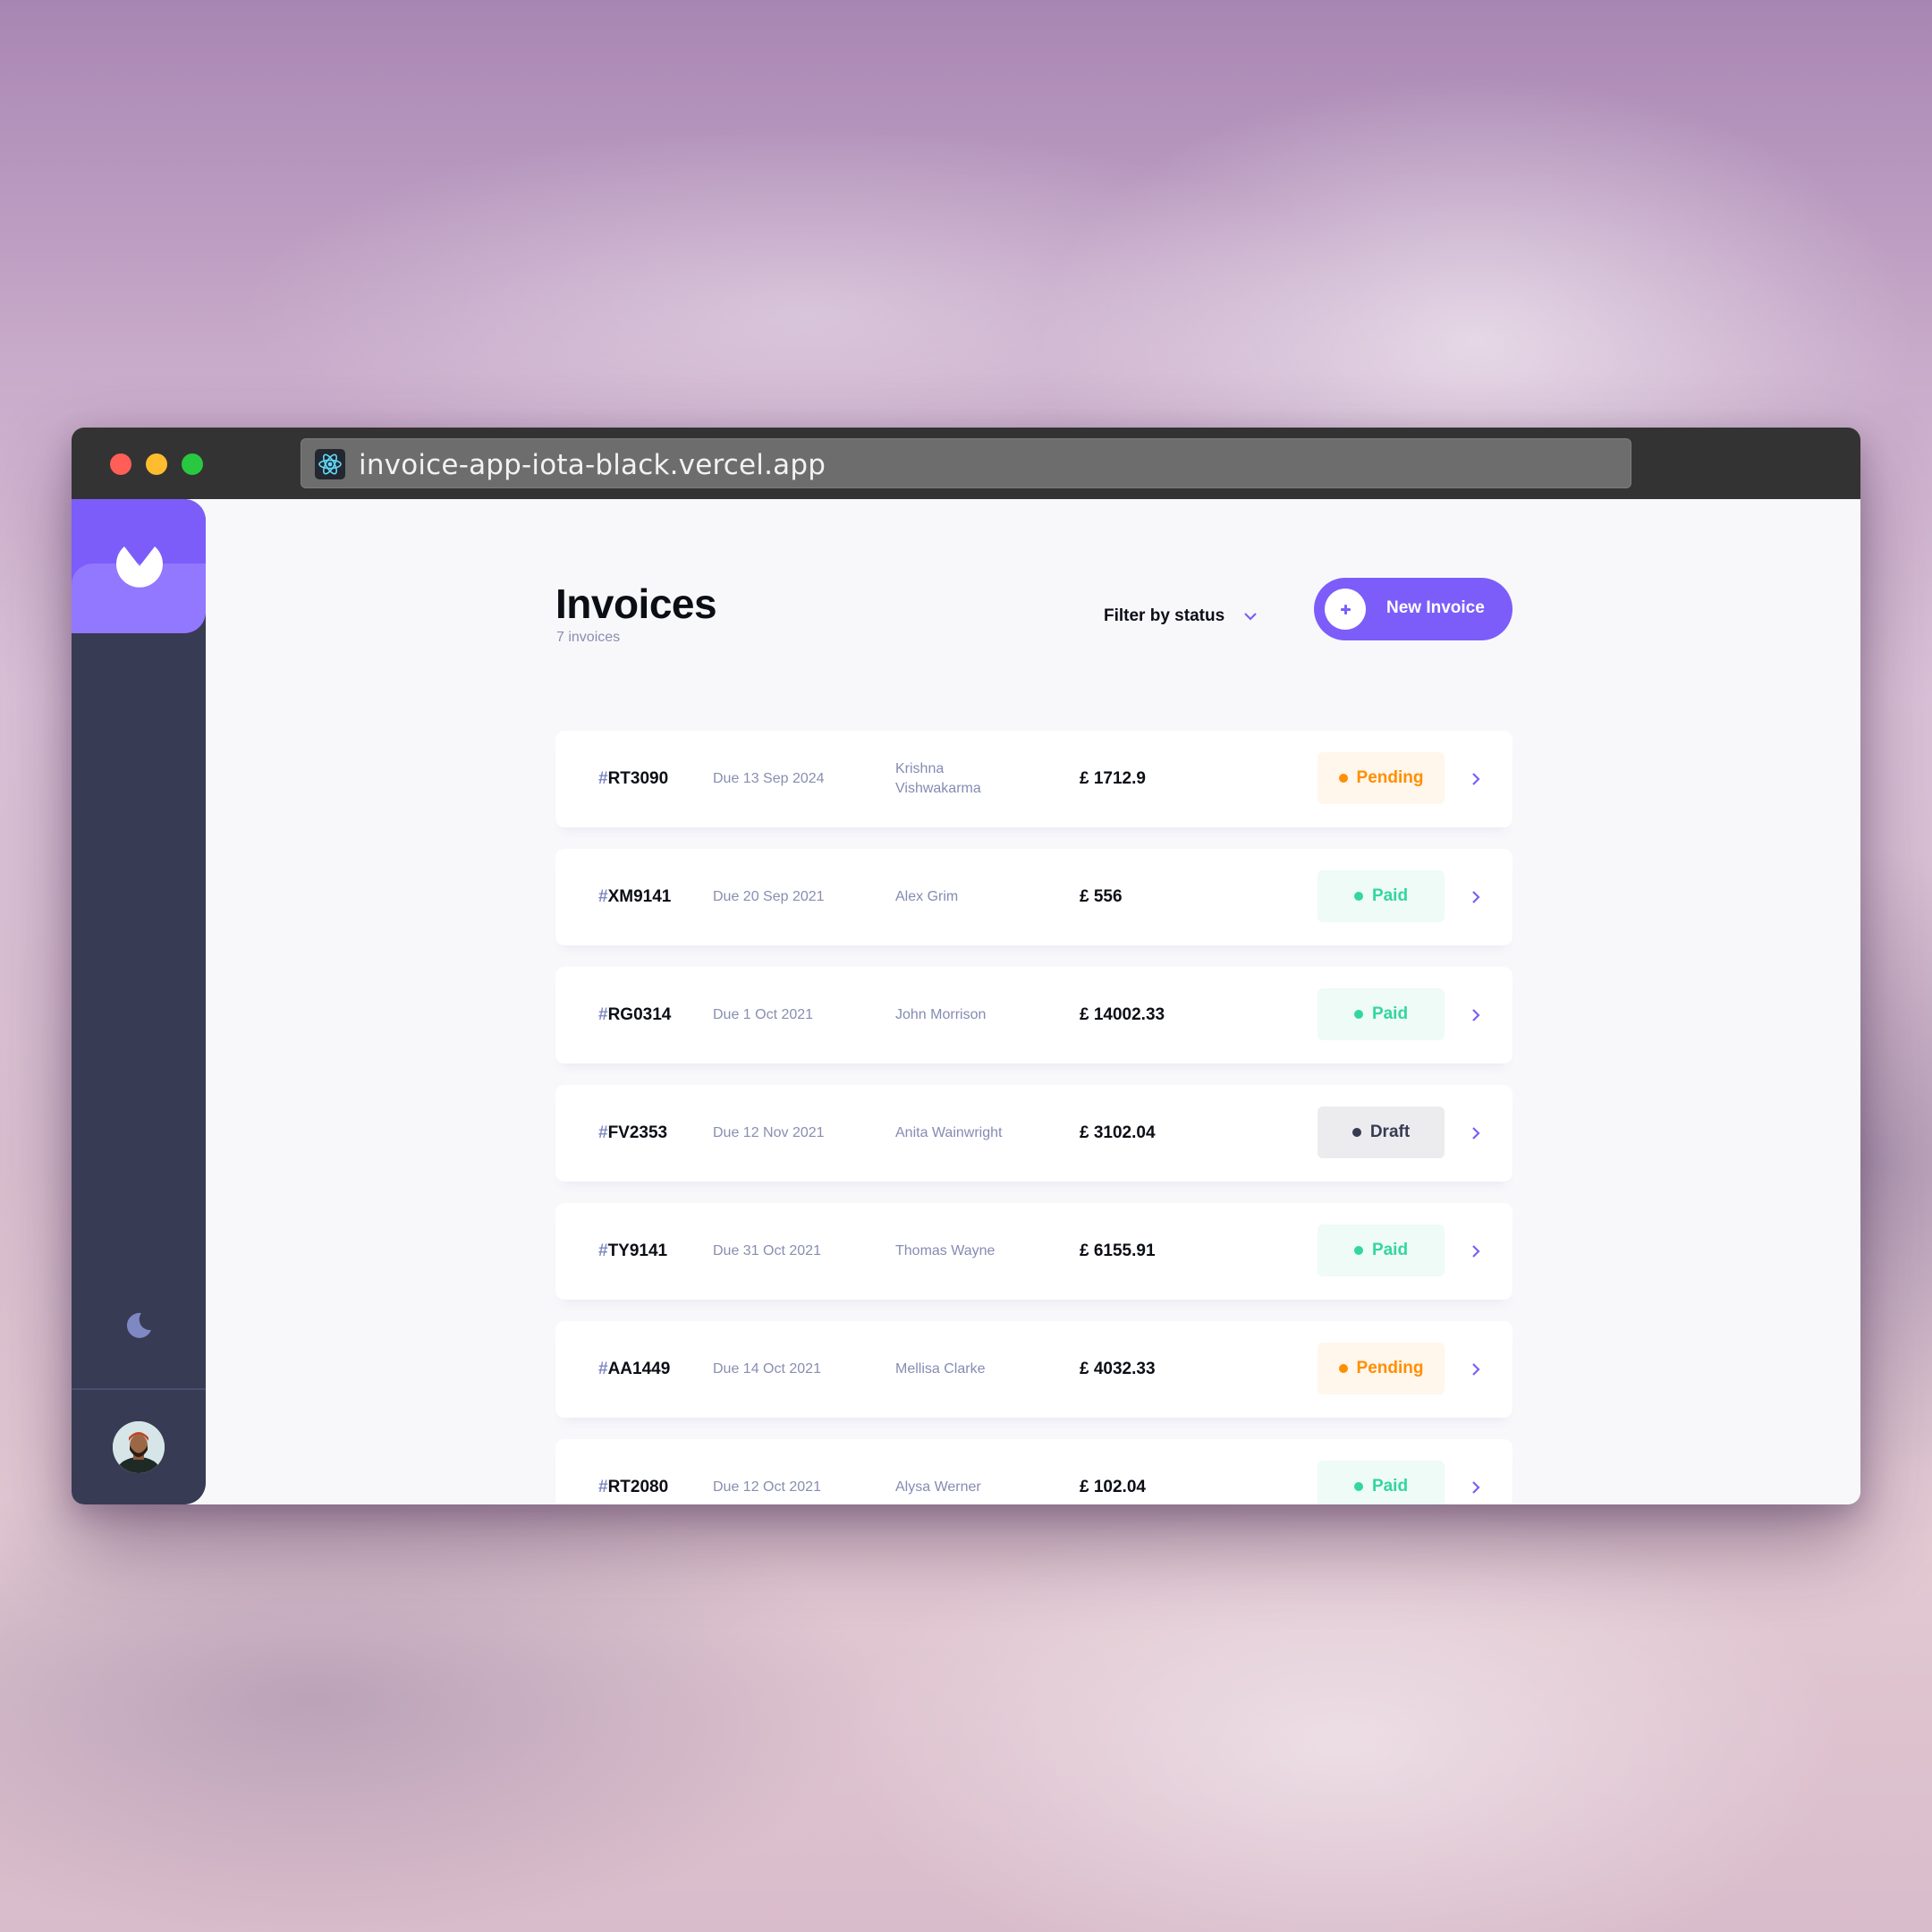 The image size is (1932, 1932). I want to click on sidebar-divider, so click(139, 1389).